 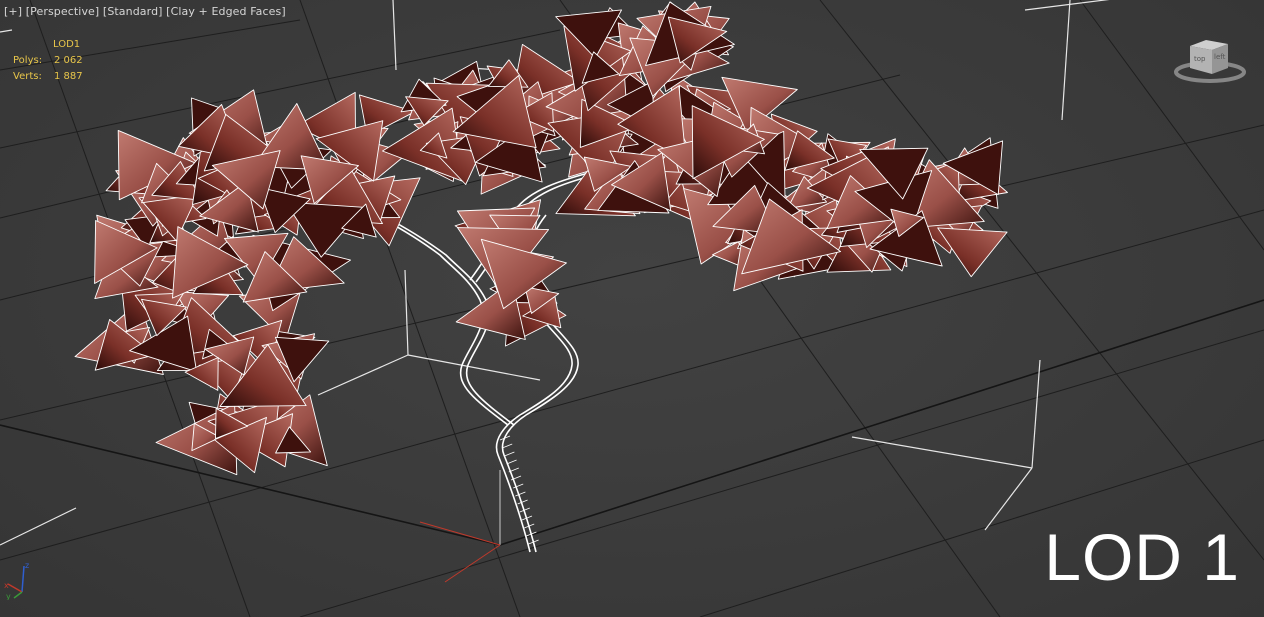 I want to click on viewport-plus-menu: [+], so click(x=13, y=11).